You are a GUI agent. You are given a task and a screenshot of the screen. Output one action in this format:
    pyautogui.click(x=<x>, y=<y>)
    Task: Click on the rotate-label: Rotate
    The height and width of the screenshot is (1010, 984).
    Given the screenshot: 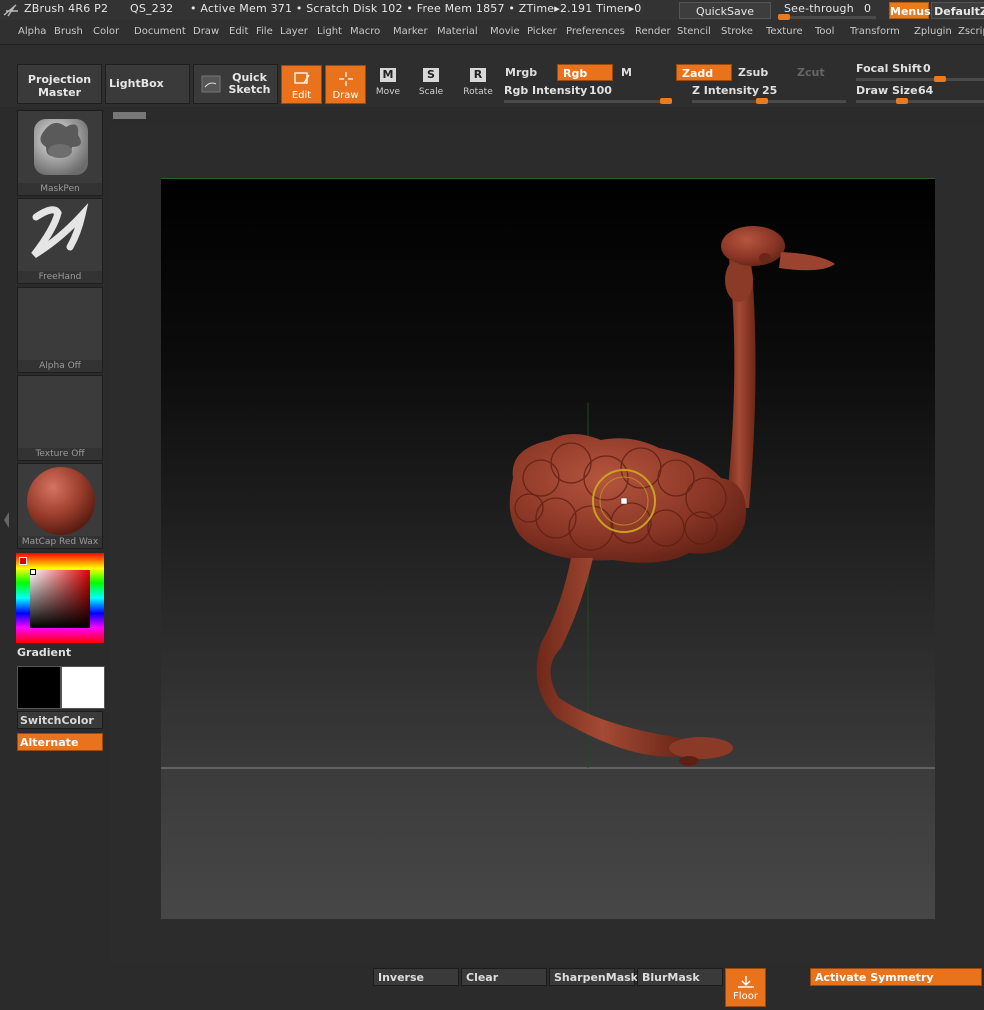 What is the action you would take?
    pyautogui.click(x=478, y=92)
    